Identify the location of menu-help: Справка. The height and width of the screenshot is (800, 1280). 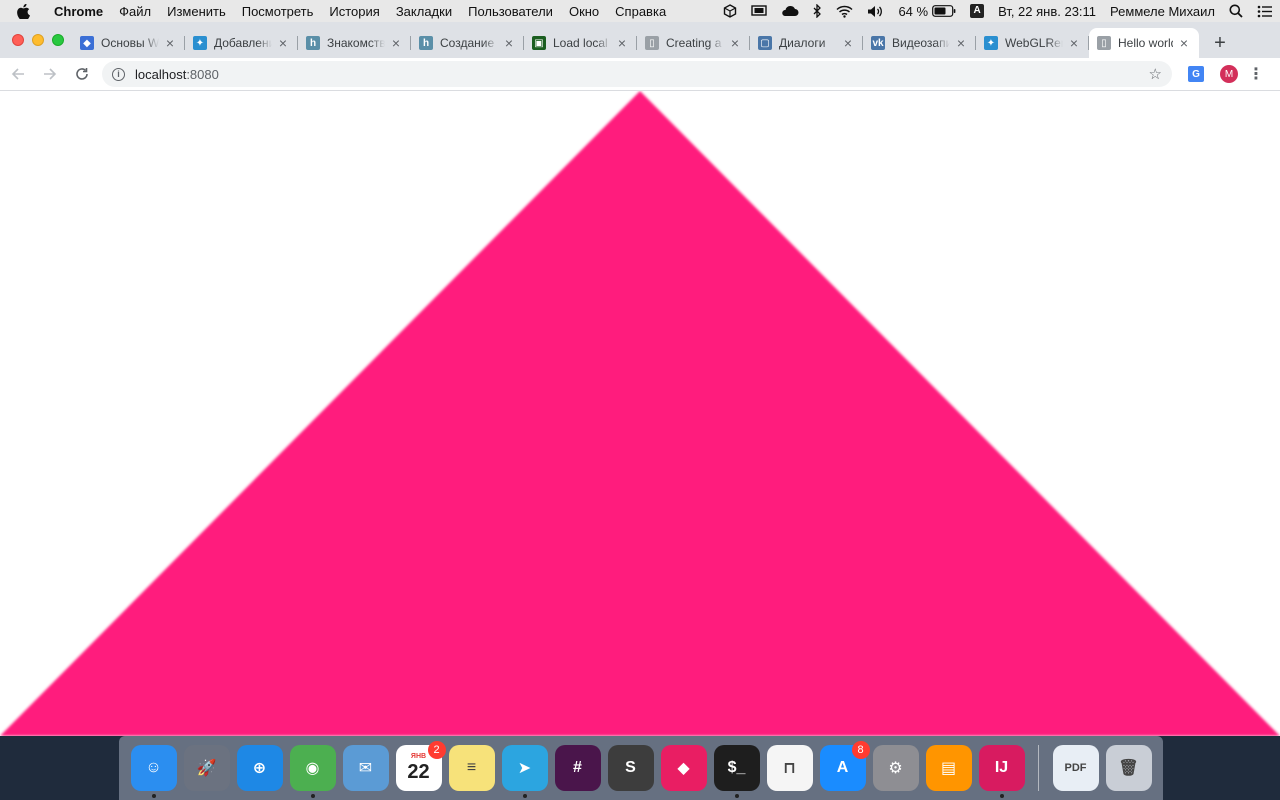
(640, 11).